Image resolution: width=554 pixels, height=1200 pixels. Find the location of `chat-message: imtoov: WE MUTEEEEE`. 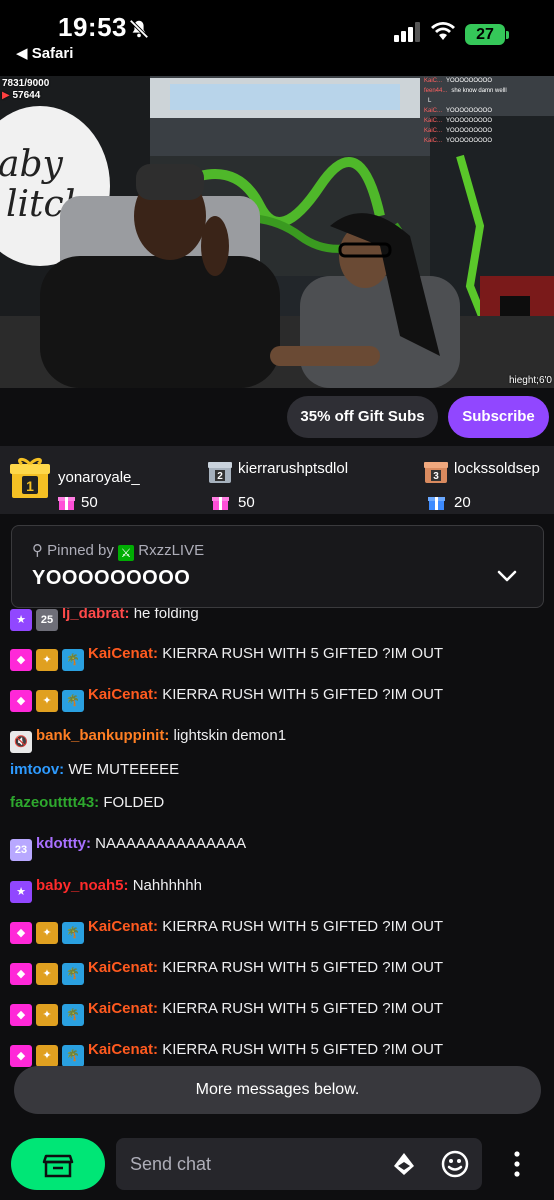

chat-message: imtoov: WE MUTEEEEE is located at coordinates (94, 770).